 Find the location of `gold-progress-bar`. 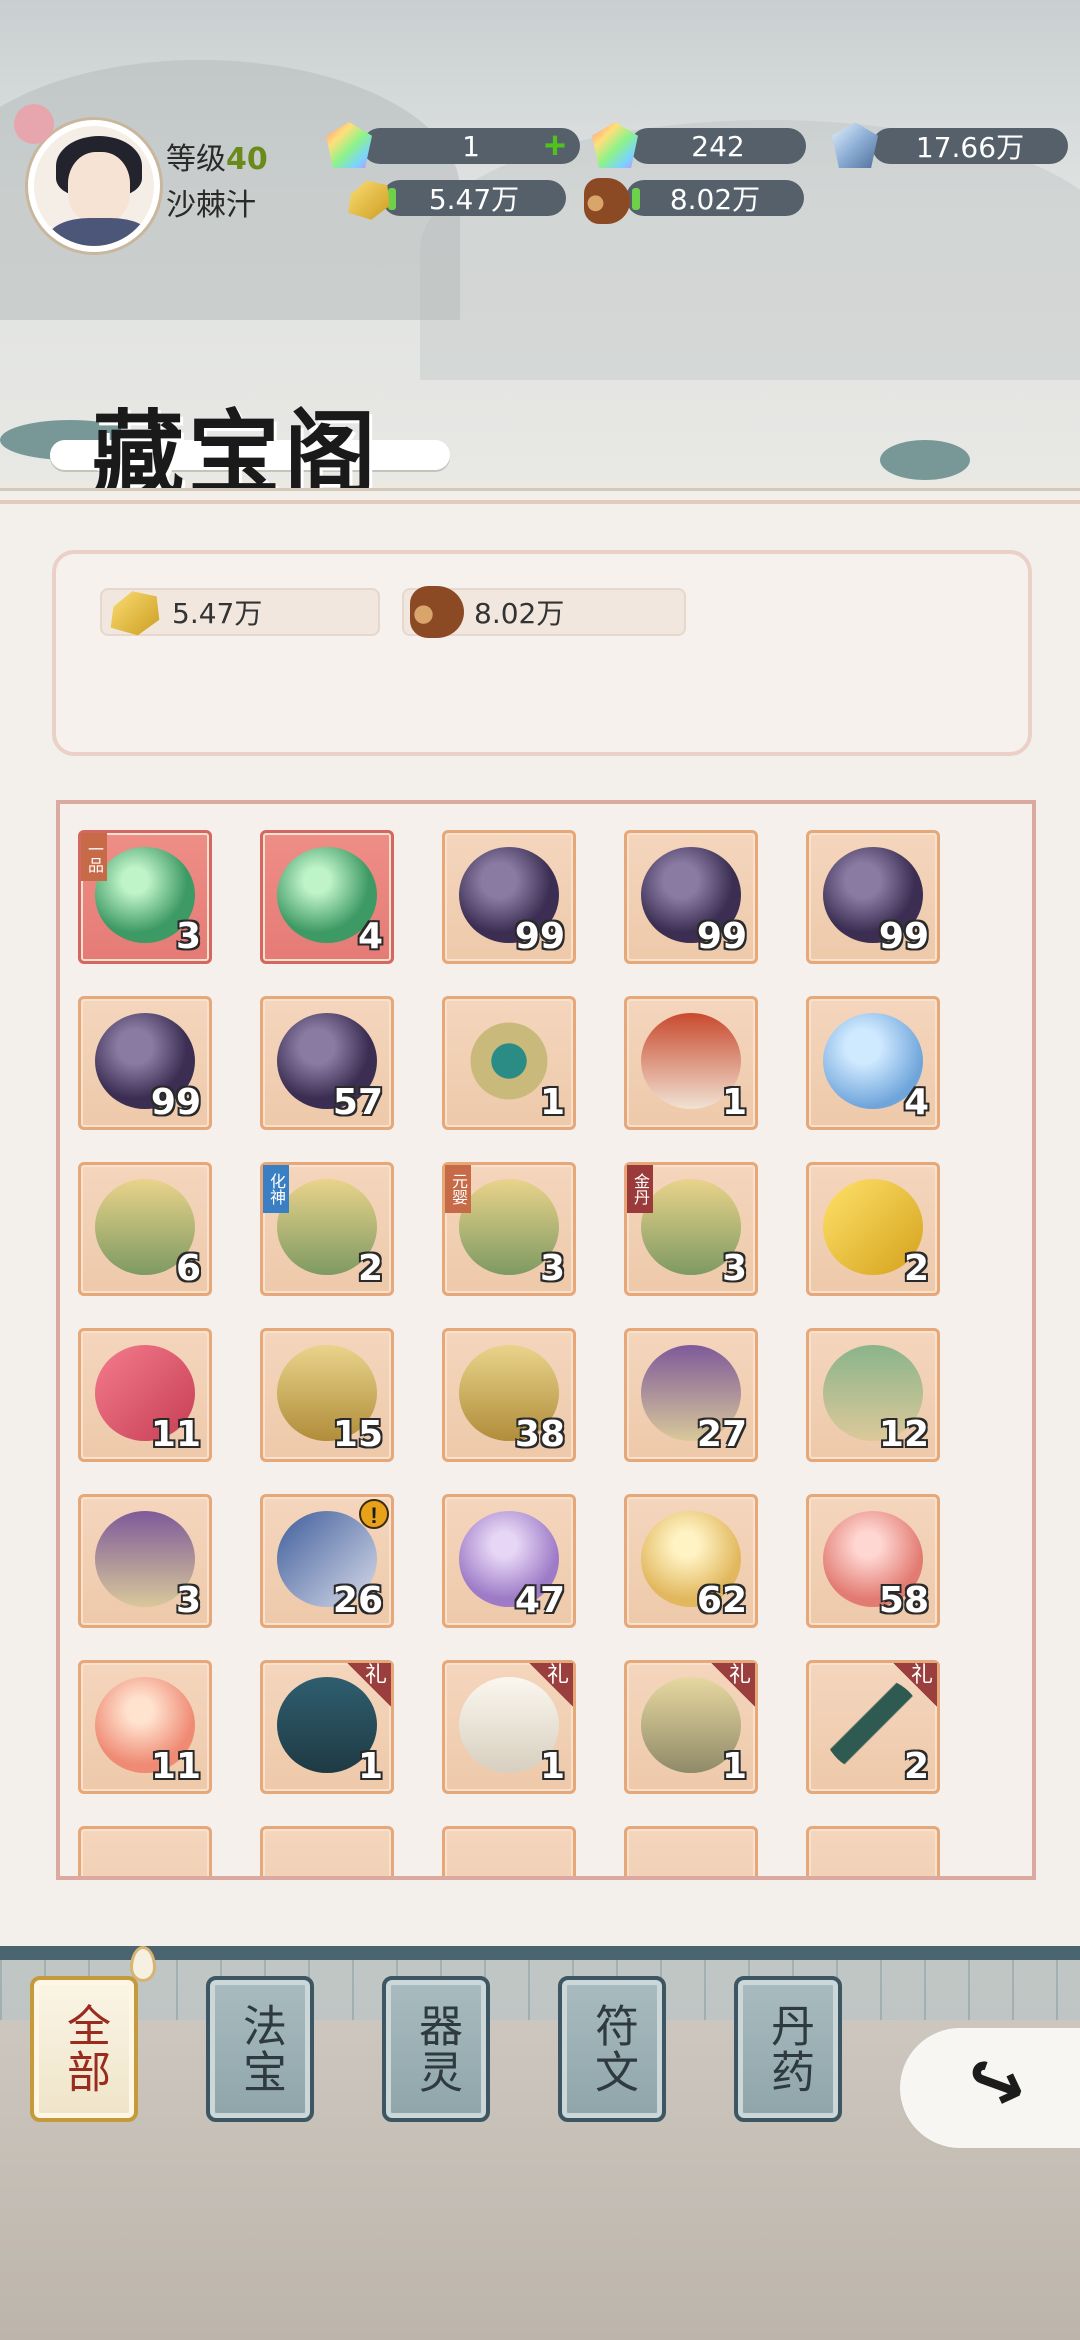

gold-progress-bar is located at coordinates (392, 199).